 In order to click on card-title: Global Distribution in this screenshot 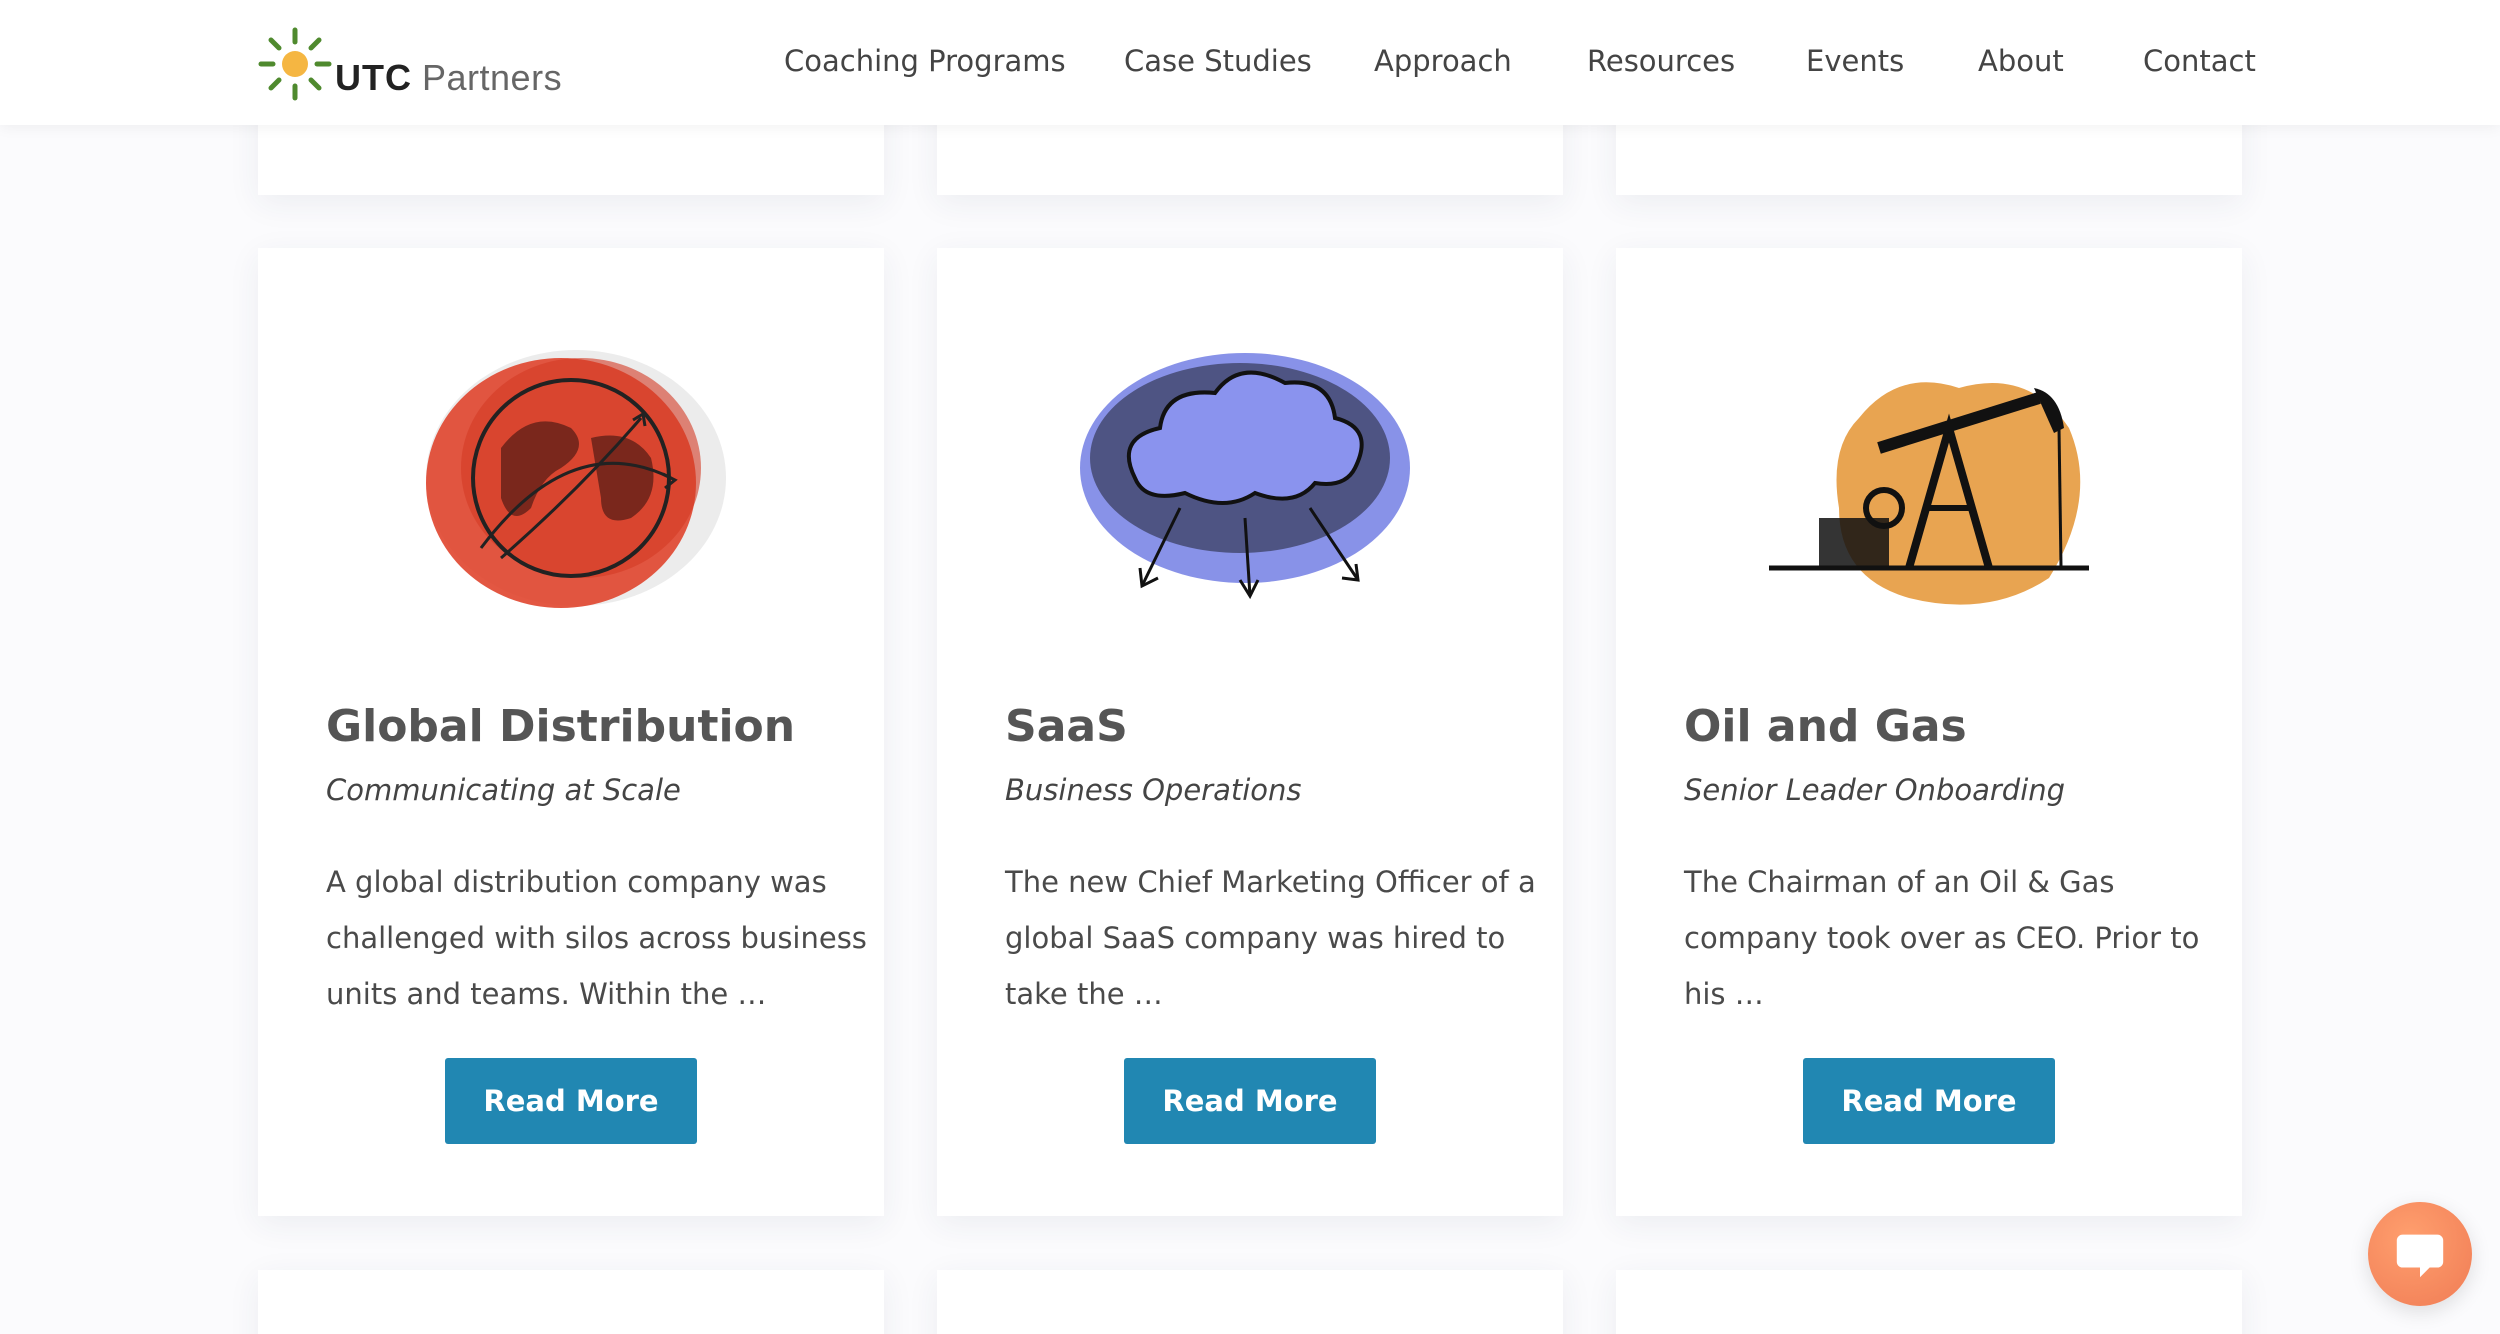, I will do `click(561, 726)`.